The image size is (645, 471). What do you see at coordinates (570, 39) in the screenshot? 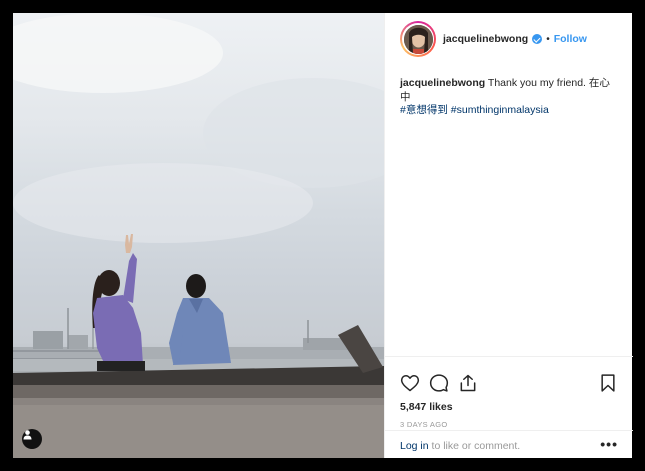
I see `follow-button: Follow` at bounding box center [570, 39].